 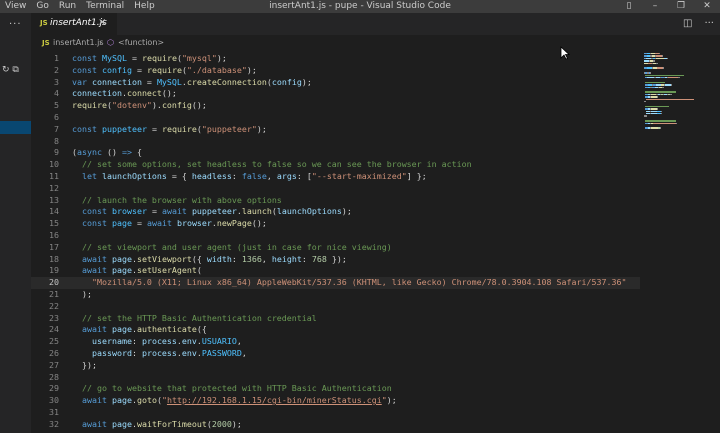 What do you see at coordinates (335, 118) in the screenshot?
I see `code-line: 6` at bounding box center [335, 118].